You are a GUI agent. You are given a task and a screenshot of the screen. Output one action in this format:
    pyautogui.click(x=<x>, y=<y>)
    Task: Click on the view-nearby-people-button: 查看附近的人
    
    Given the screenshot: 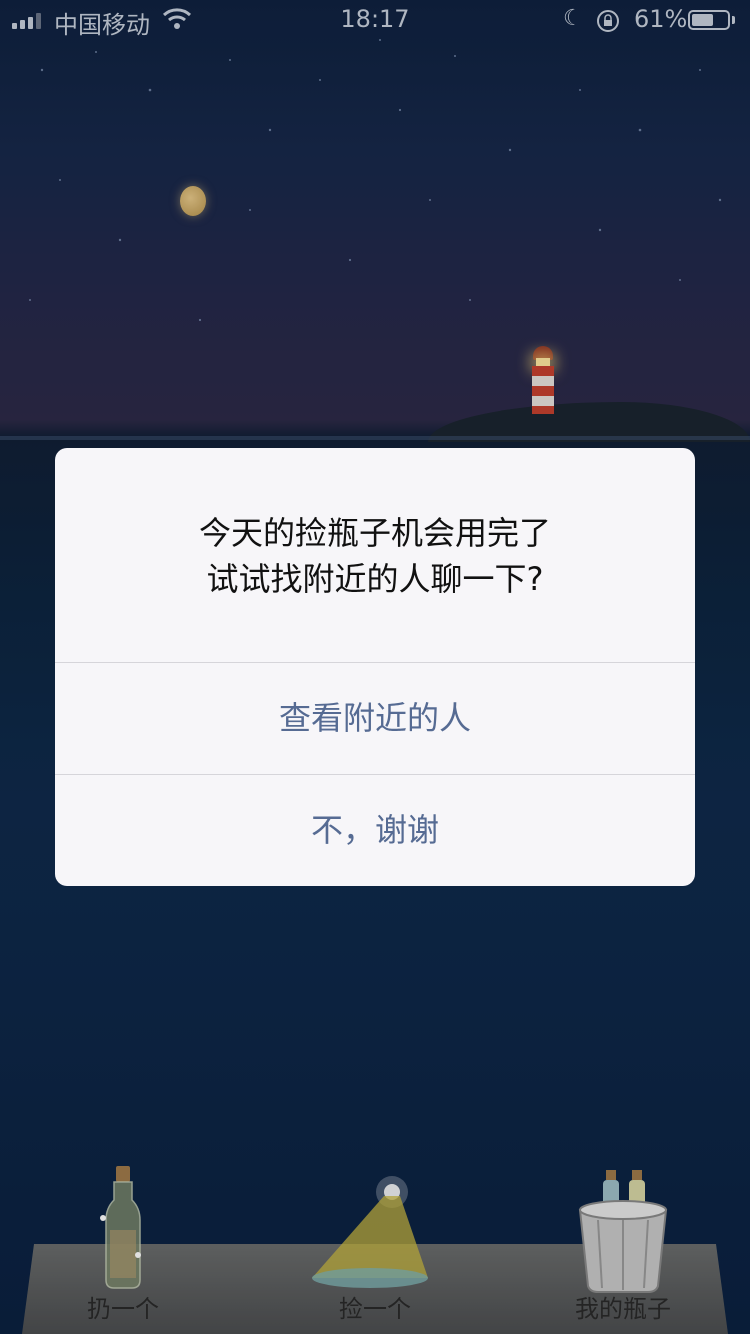 What is the action you would take?
    pyautogui.click(x=375, y=718)
    